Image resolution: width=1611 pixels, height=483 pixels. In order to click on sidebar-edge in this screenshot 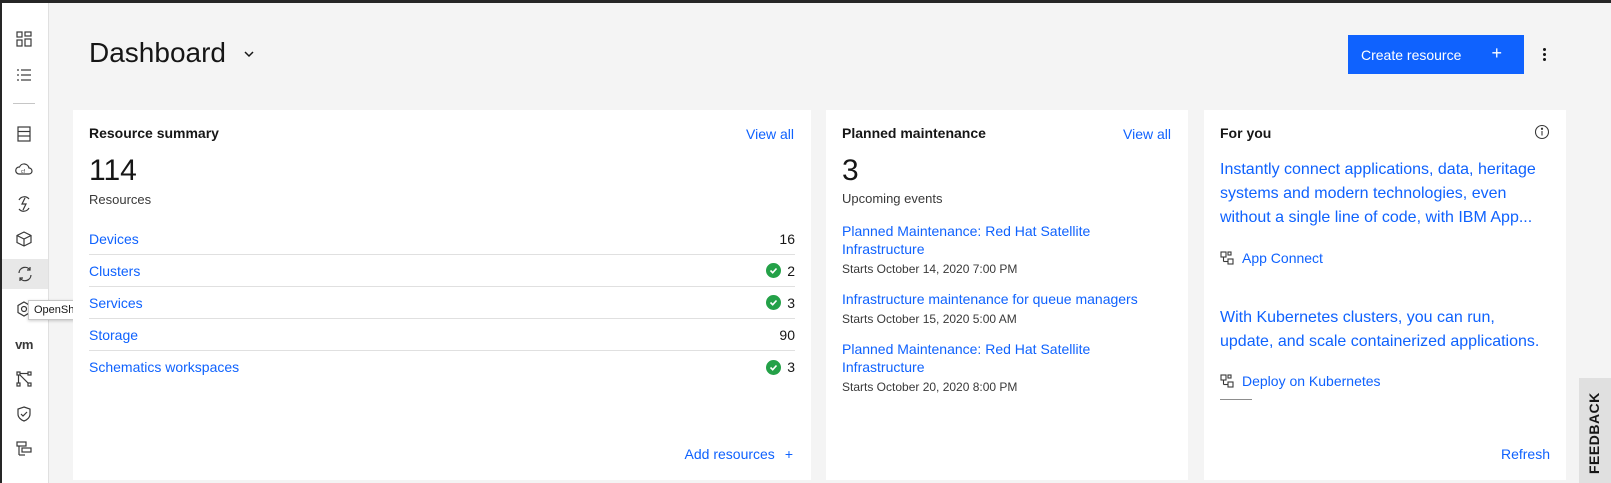, I will do `click(1, 243)`.